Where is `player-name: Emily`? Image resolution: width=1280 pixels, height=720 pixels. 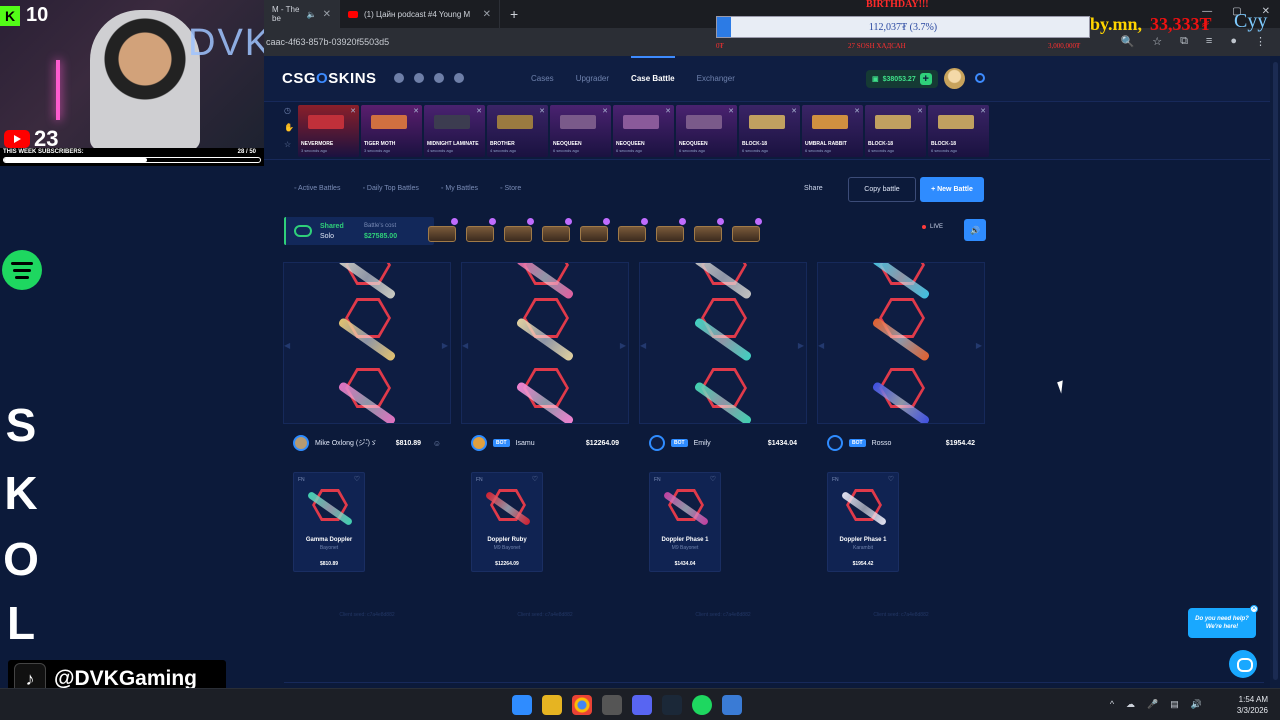 player-name: Emily is located at coordinates (702, 443).